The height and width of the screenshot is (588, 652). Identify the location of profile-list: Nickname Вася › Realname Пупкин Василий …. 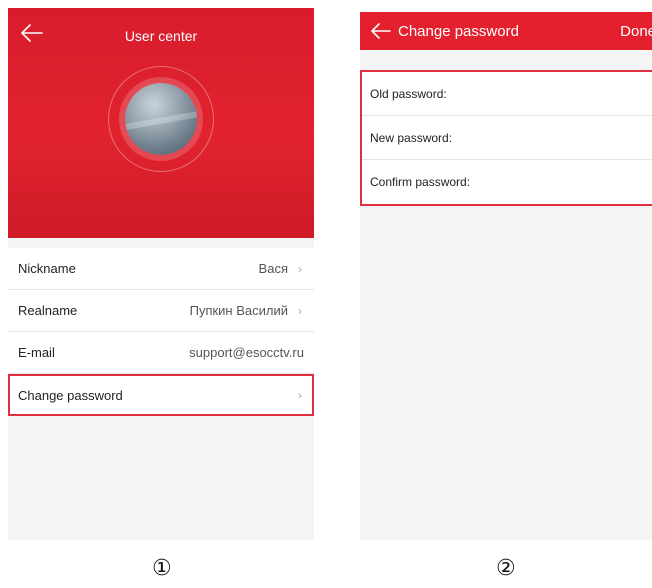
(161, 332).